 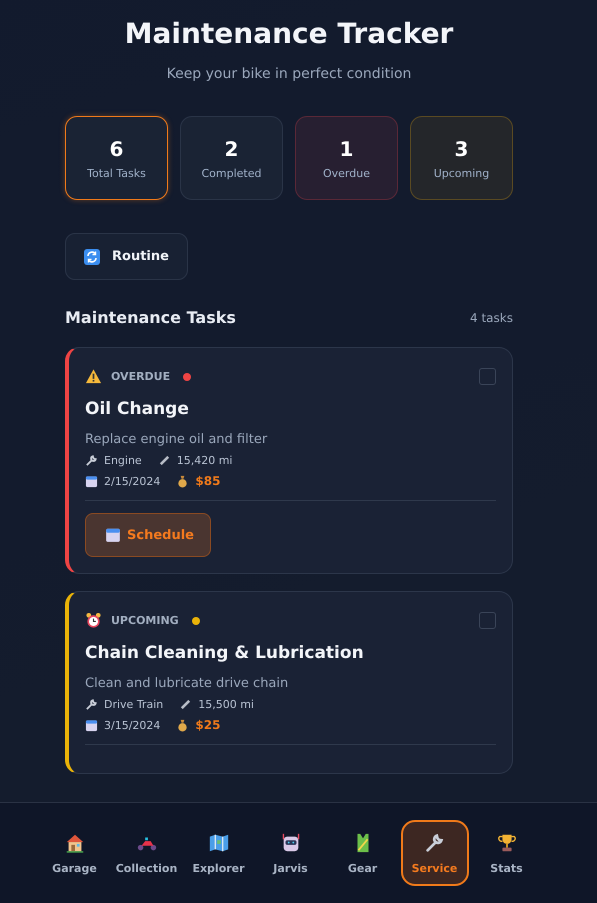 What do you see at coordinates (93, 376) in the screenshot?
I see `warning-icon` at bounding box center [93, 376].